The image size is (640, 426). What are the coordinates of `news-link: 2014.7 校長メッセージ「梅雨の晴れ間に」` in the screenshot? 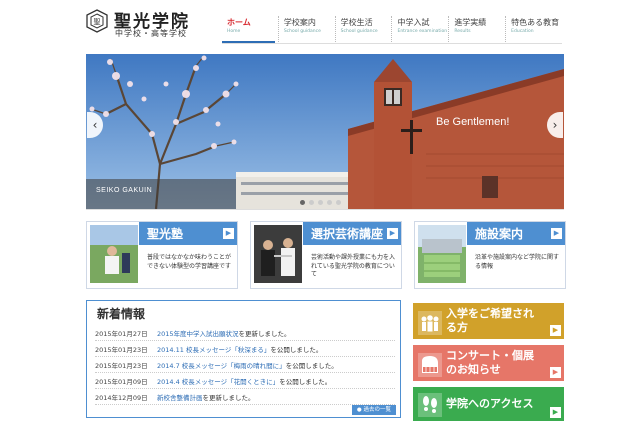 It's located at (221, 366).